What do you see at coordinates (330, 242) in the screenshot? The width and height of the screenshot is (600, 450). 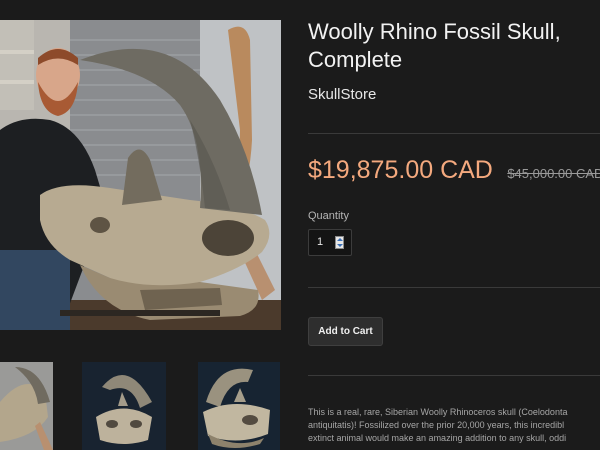 I see `quantity-stepper: 1` at bounding box center [330, 242].